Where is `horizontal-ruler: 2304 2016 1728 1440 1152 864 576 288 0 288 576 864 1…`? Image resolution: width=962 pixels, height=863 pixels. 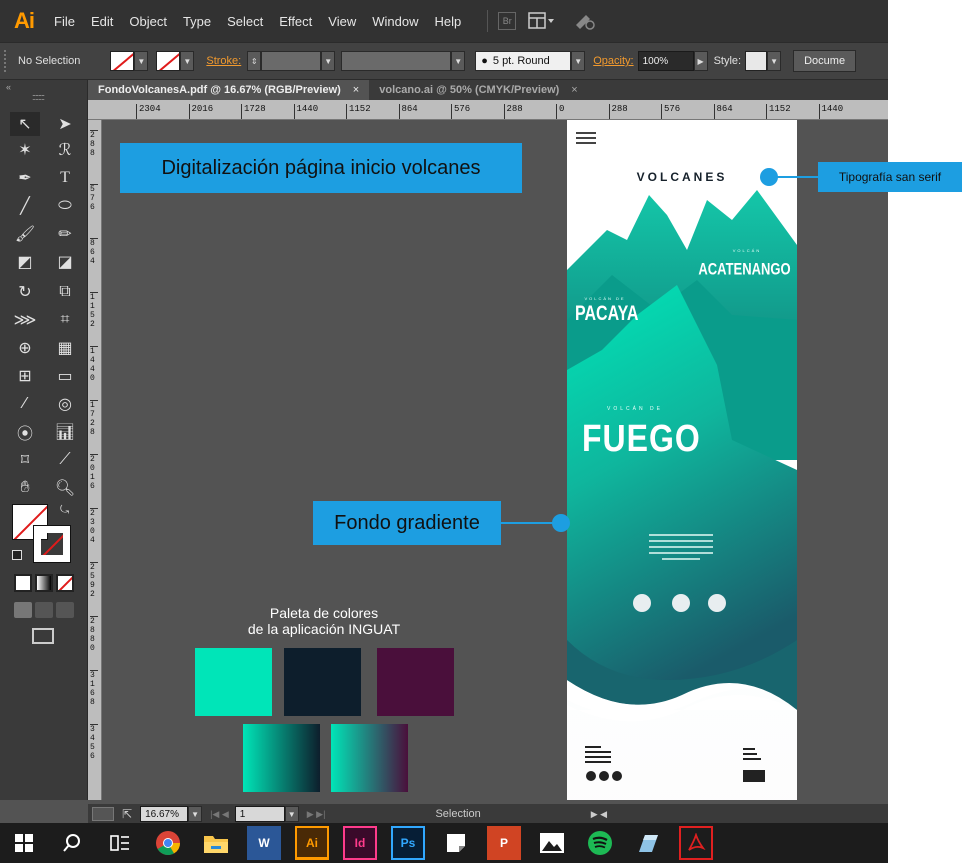 horizontal-ruler: 2304 2016 1728 1440 1152 864 576 288 0 288 576 864 1… is located at coordinates (488, 110).